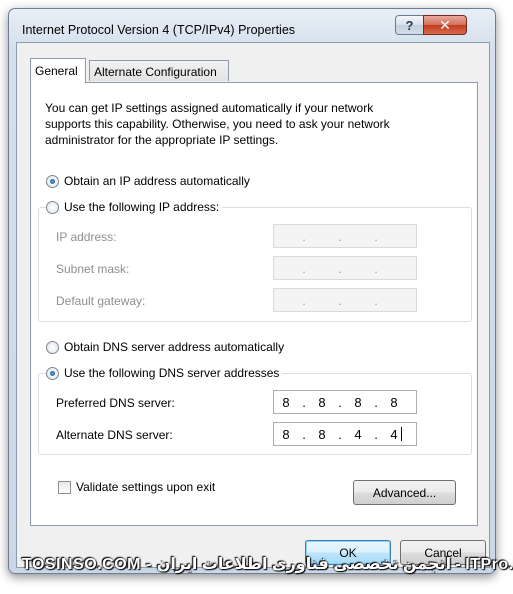  Describe the element at coordinates (101, 301) in the screenshot. I see `default-gateway-label: Default gateway:` at that location.